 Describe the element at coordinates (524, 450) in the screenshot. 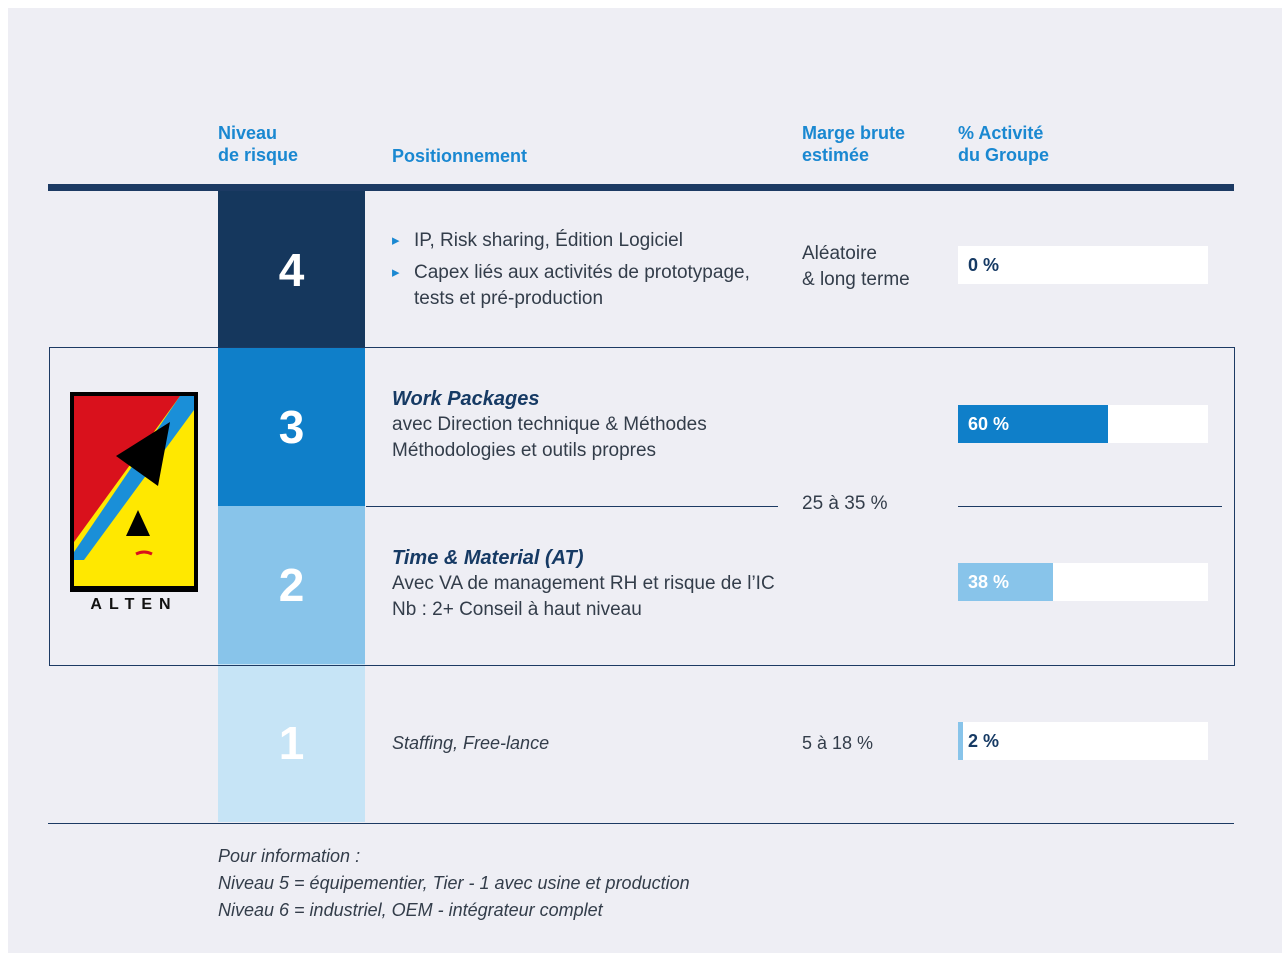

I see `row-3-line-2: Méthodologies et outils propres` at that location.